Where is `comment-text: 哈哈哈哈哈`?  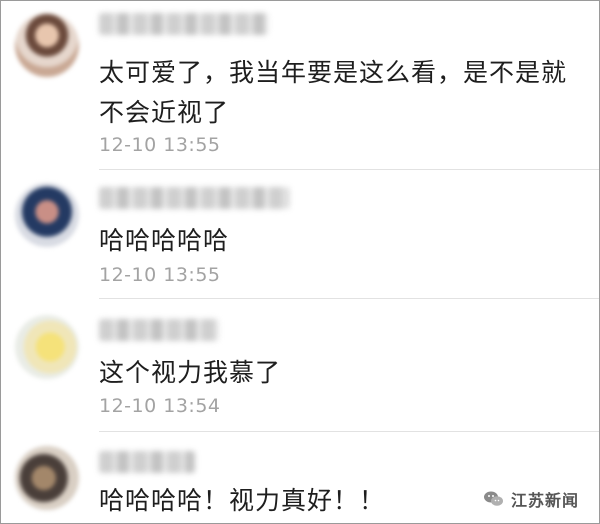 comment-text: 哈哈哈哈哈 is located at coordinates (164, 240).